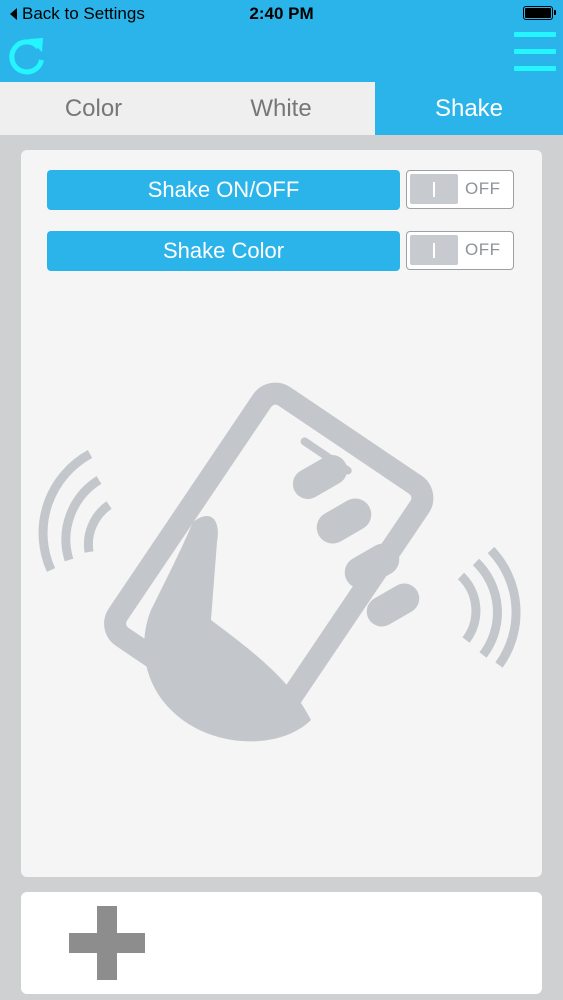 Image resolution: width=563 pixels, height=1000 pixels. What do you see at coordinates (107, 943) in the screenshot?
I see `add-button` at bounding box center [107, 943].